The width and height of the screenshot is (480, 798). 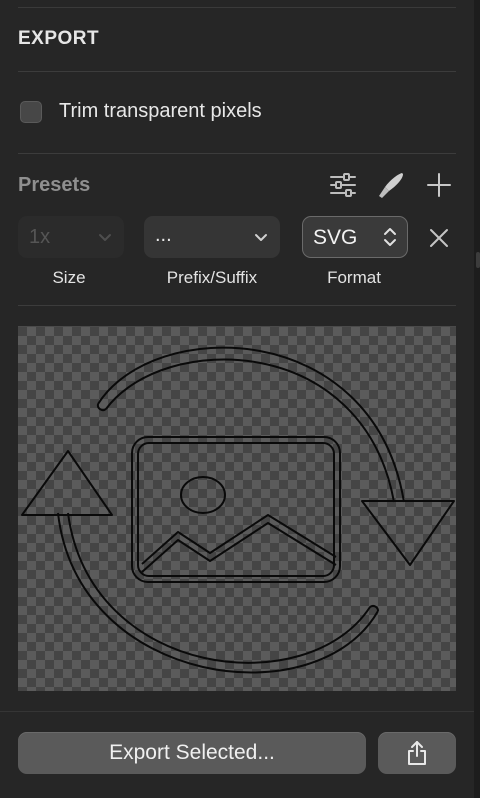 I want to click on presets-title: Presets, so click(x=54, y=185).